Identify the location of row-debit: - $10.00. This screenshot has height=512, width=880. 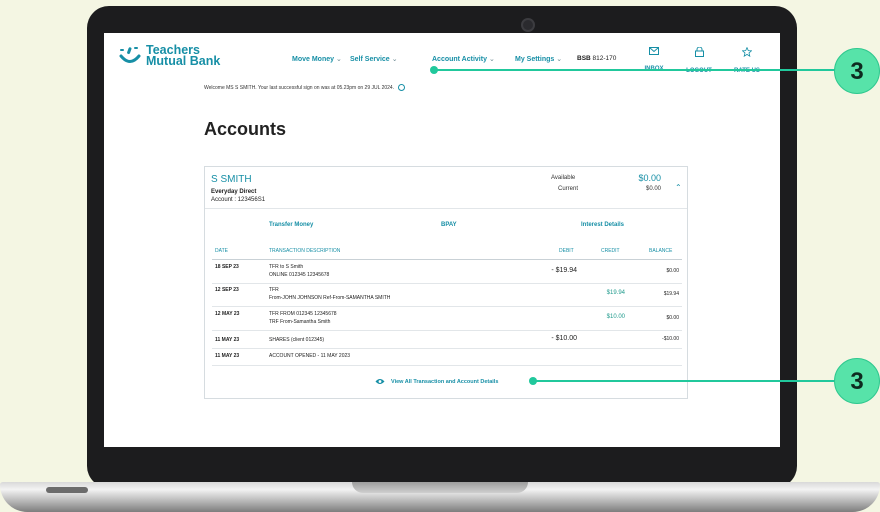
(564, 338).